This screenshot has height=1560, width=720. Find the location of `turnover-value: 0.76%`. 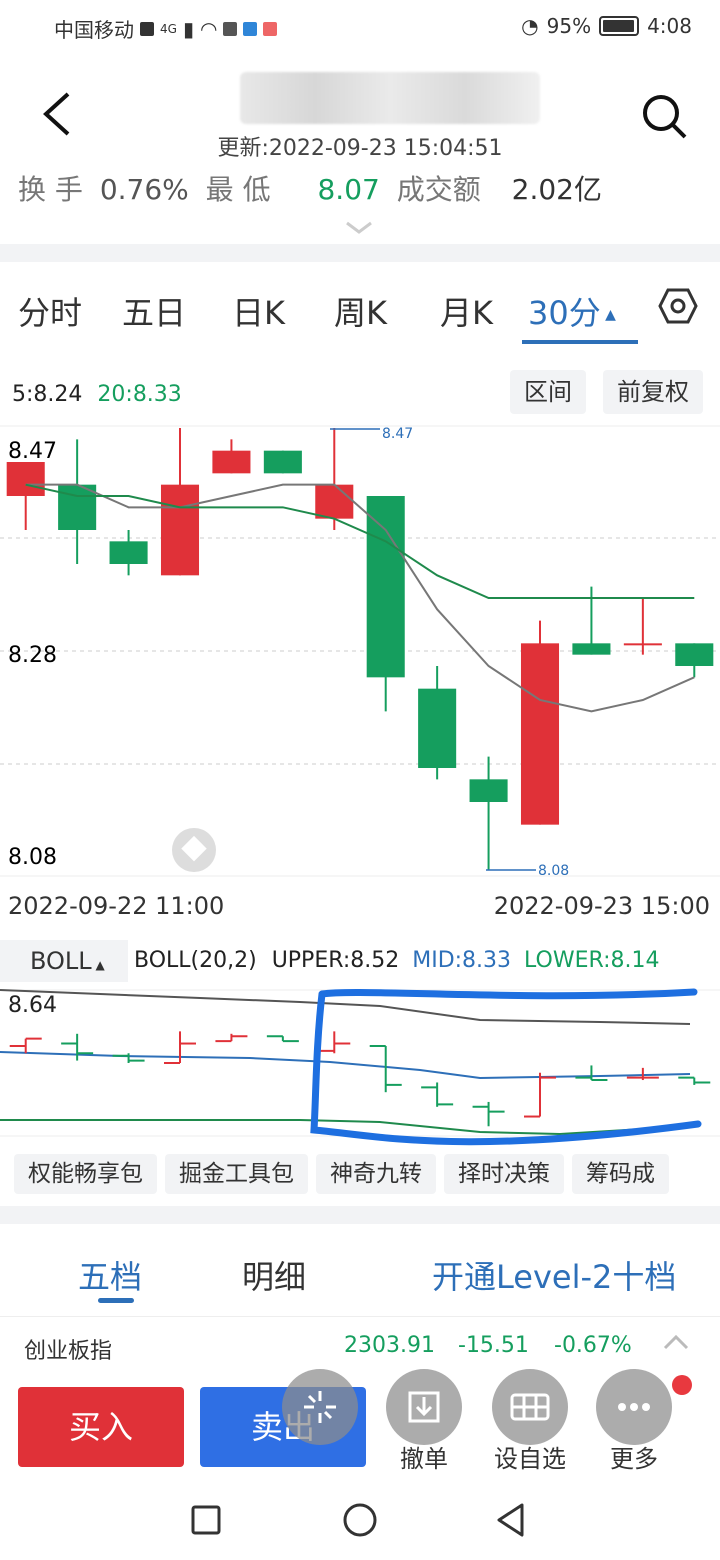

turnover-value: 0.76% is located at coordinates (144, 188).